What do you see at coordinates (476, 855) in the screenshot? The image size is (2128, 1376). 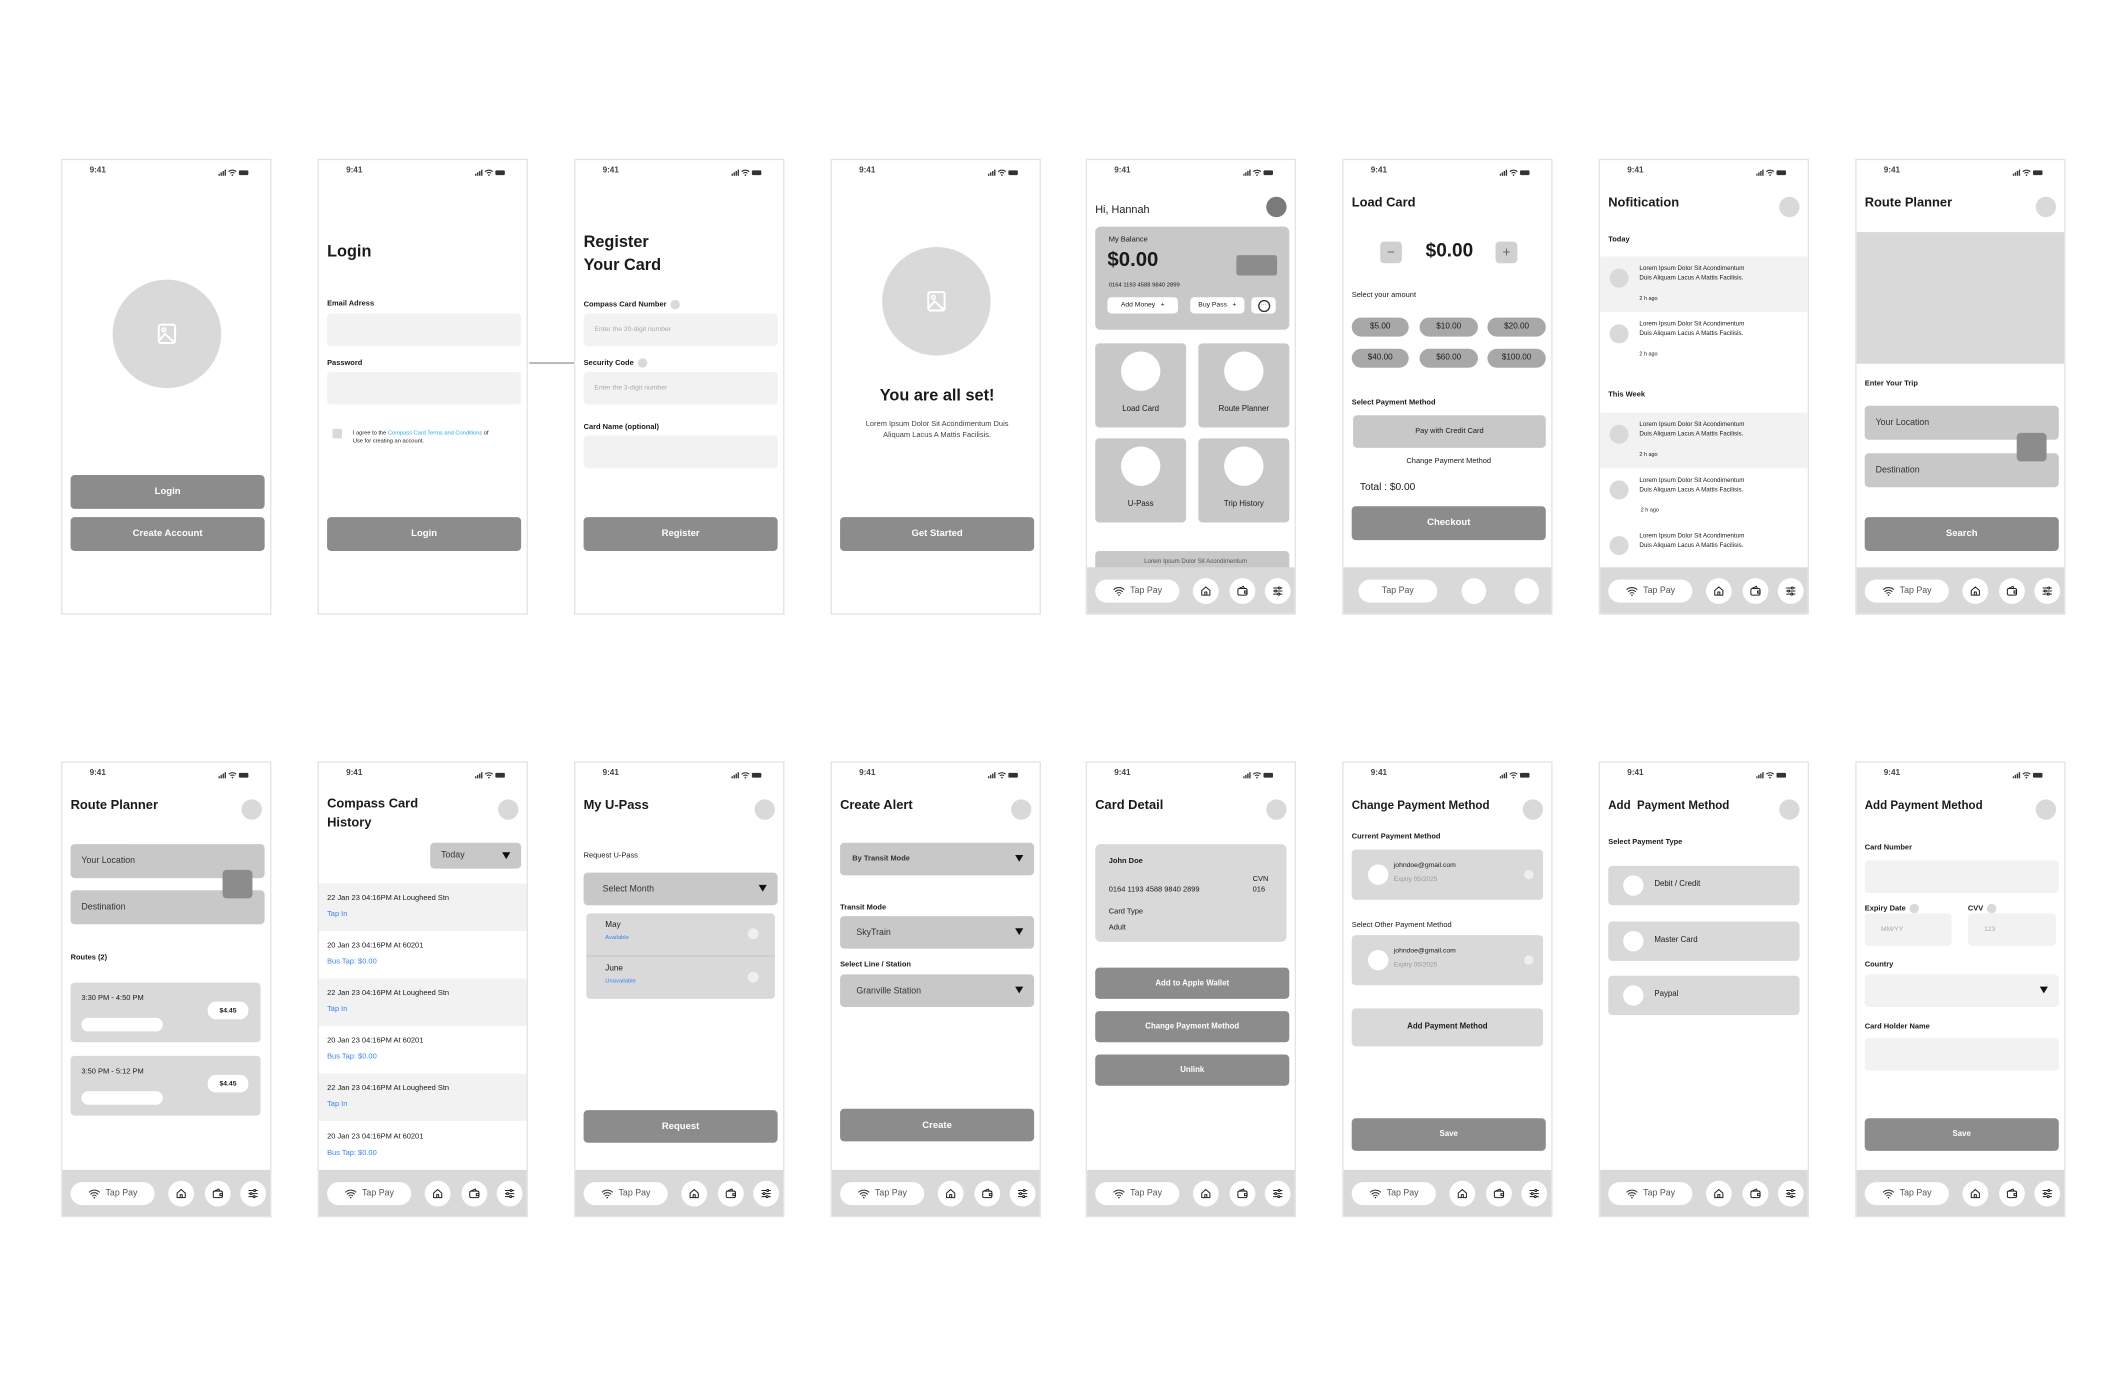 I see `date-filter-dropdown: Today` at bounding box center [476, 855].